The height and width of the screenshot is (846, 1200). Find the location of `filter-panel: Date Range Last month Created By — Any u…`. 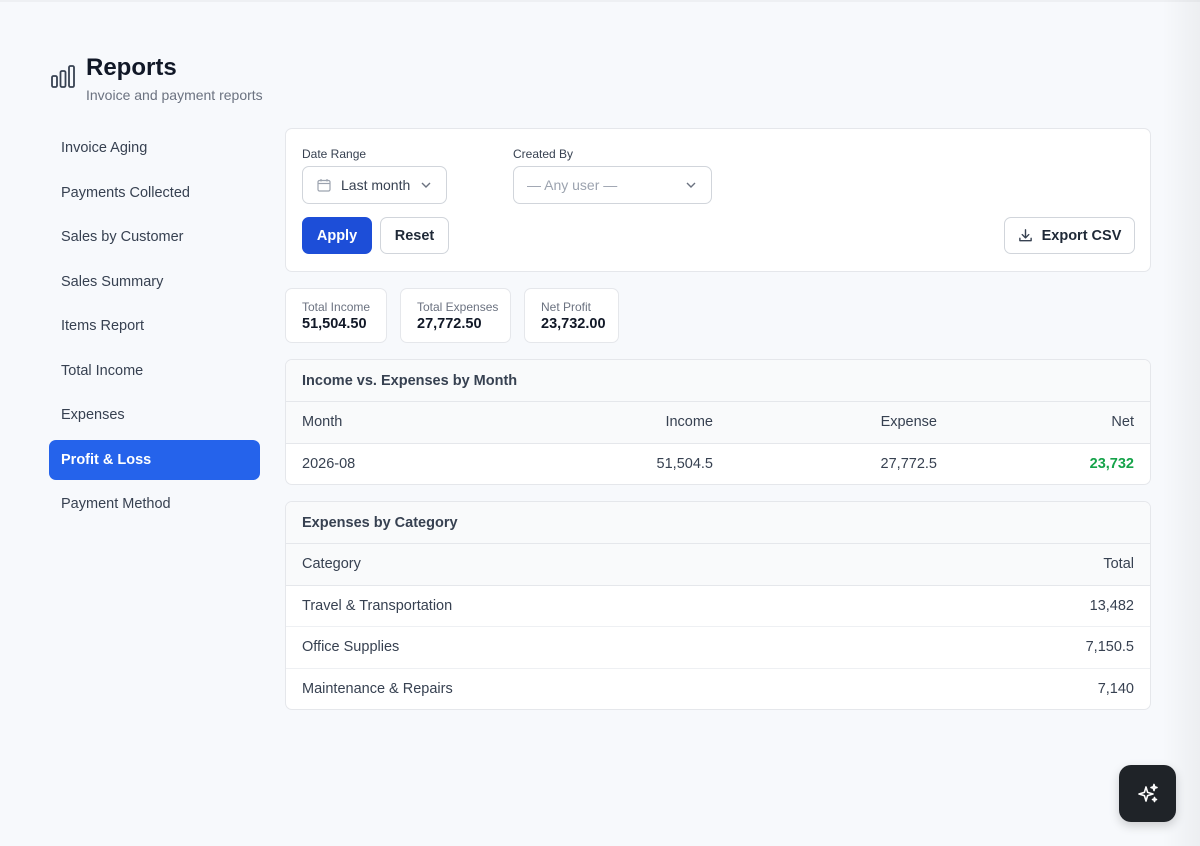

filter-panel: Date Range Last month Created By — Any u… is located at coordinates (718, 200).